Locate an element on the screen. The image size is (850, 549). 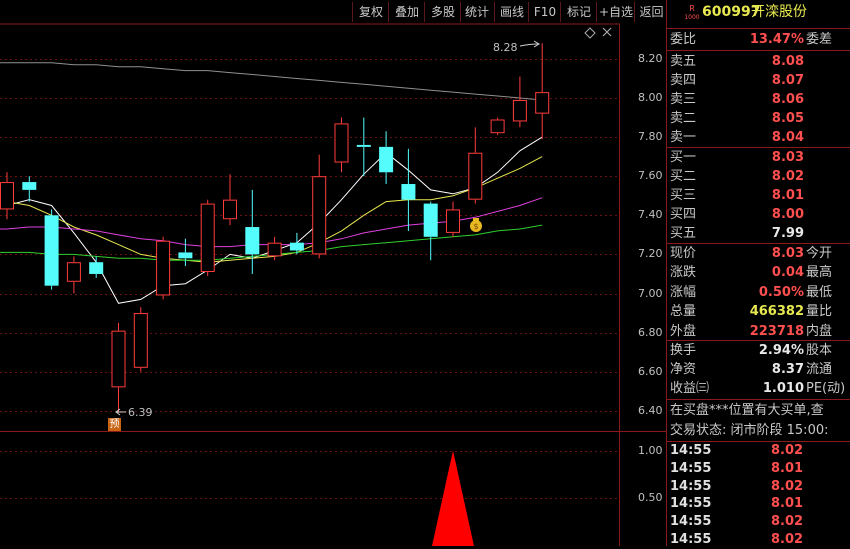
quote-row: 涨幅 0.50% 最低 is located at coordinates (751, 292).